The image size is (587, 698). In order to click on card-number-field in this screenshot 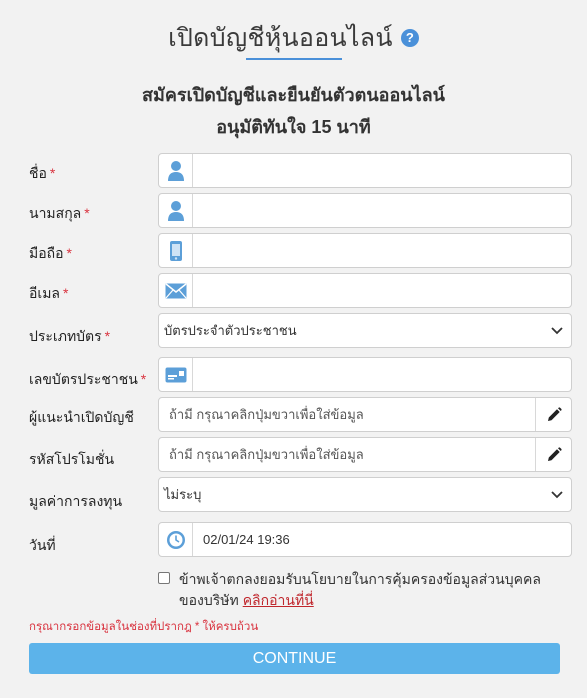, I will do `click(365, 374)`.